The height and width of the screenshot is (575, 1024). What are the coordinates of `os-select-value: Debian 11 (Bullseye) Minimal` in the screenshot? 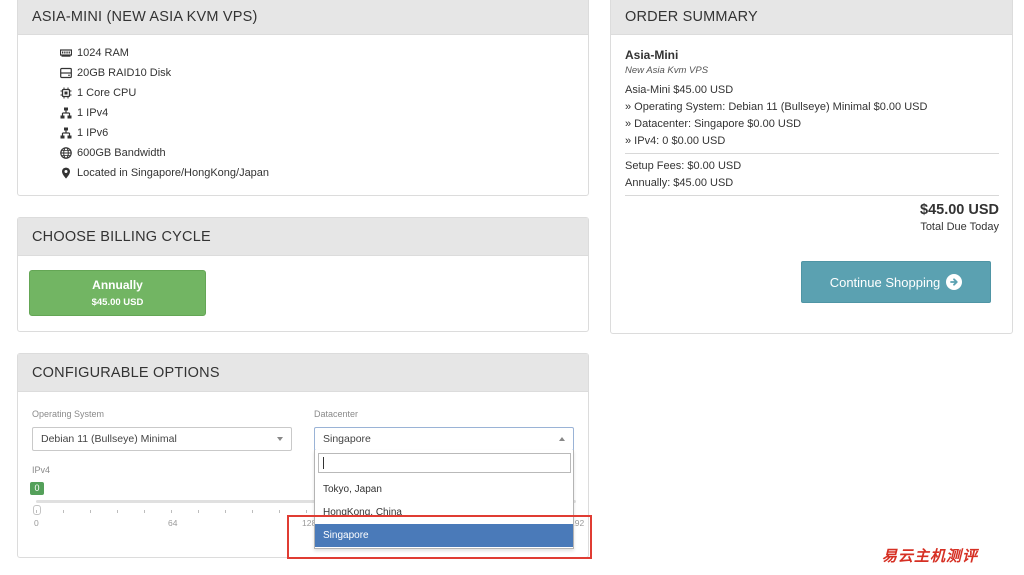 It's located at (109, 439).